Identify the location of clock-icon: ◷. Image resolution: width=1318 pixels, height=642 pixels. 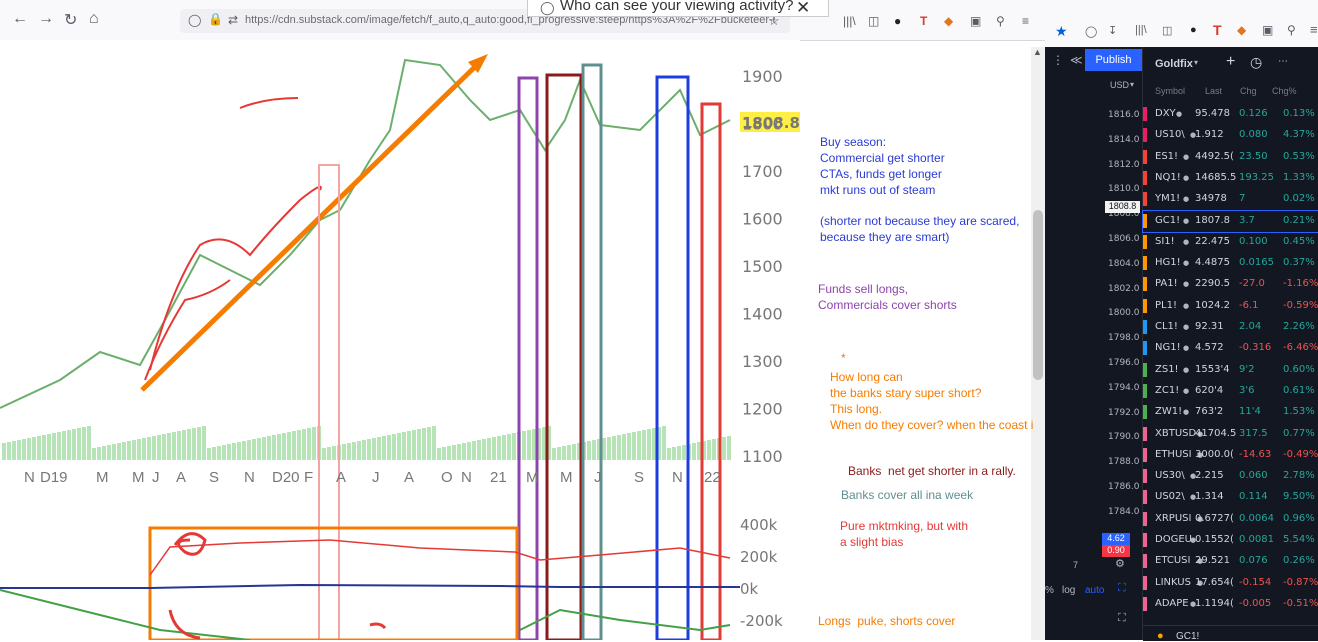
(1256, 62).